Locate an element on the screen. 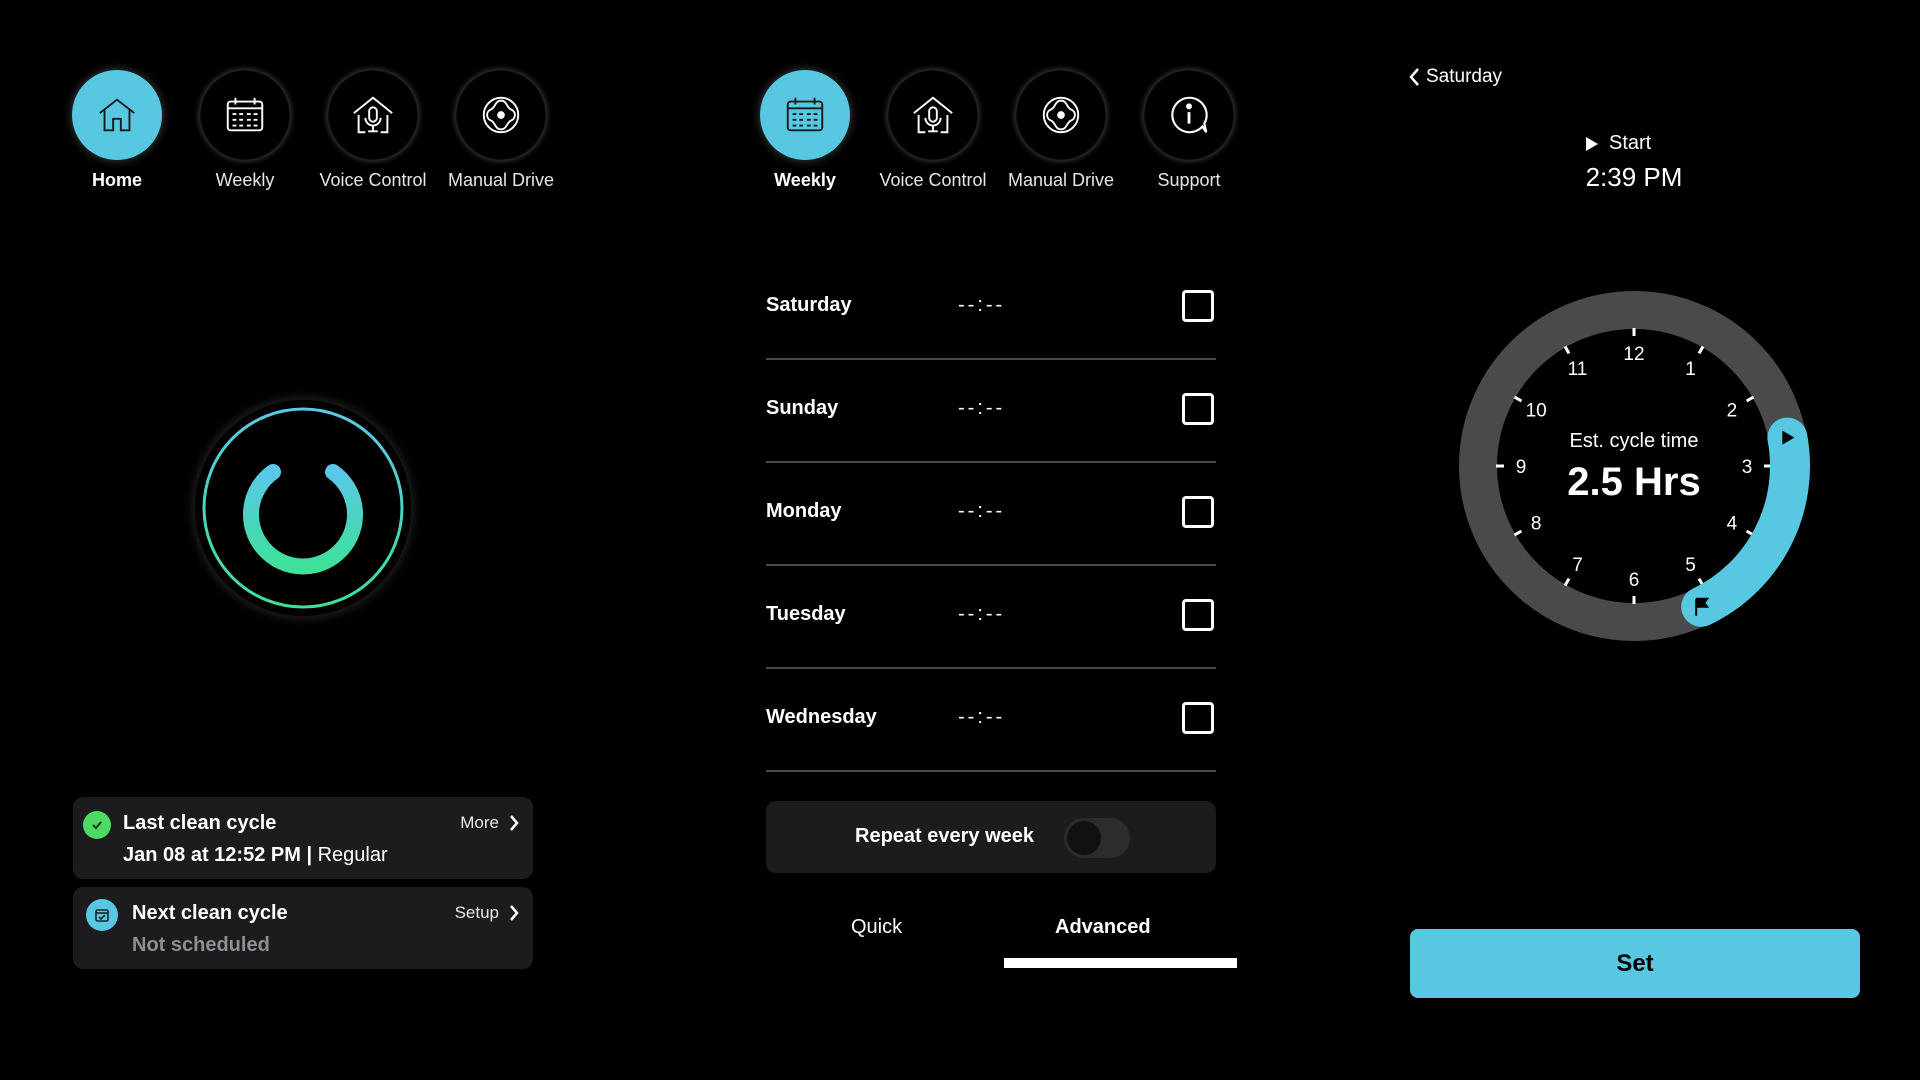 Image resolution: width=1920 pixels, height=1080 pixels. nav-support: Support is located at coordinates (1189, 130).